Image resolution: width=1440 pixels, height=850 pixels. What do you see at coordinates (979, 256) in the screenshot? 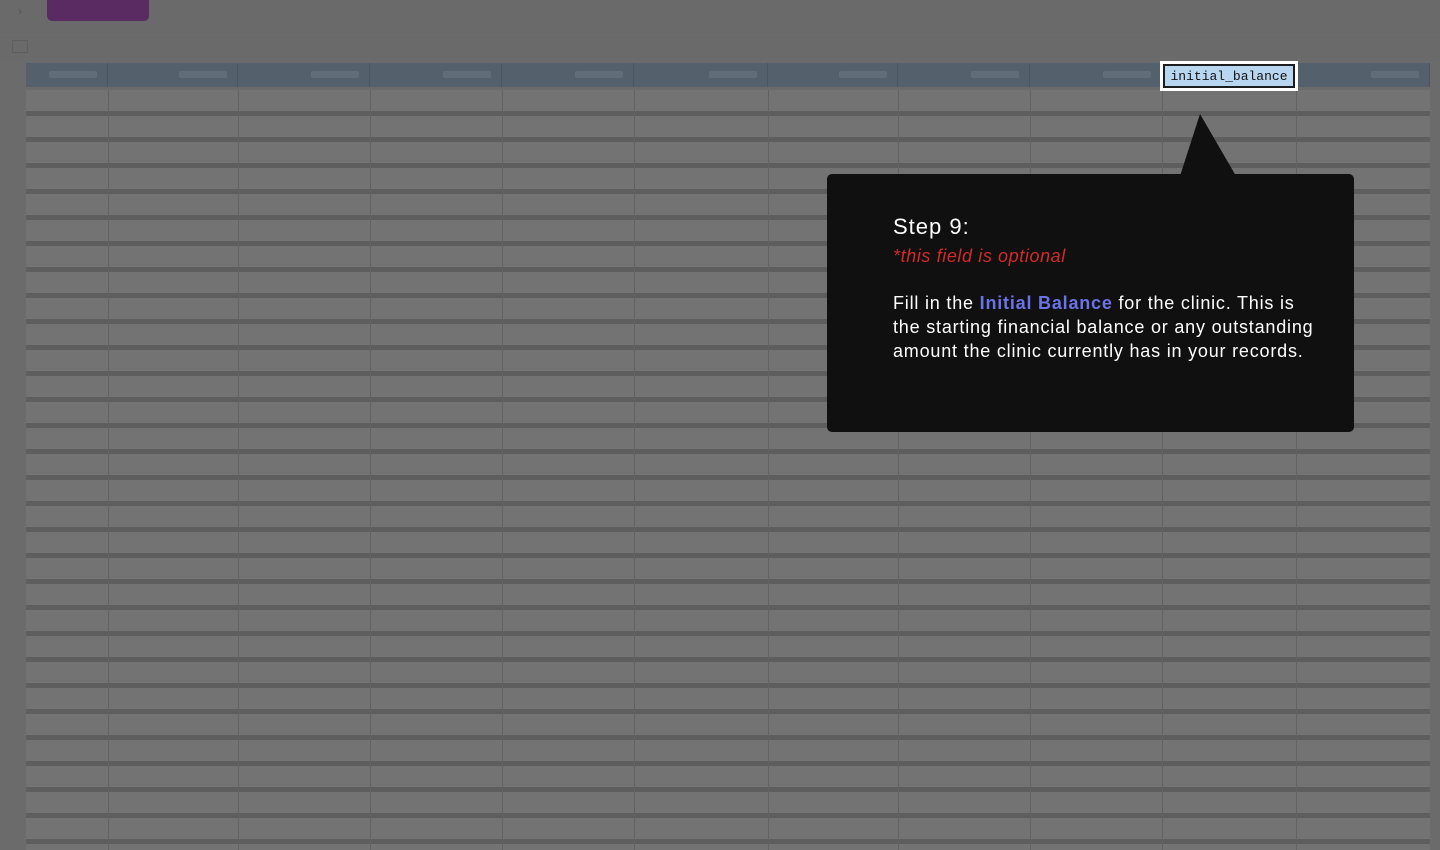
I see `tooltip-optional-note: *this field is optional` at bounding box center [979, 256].